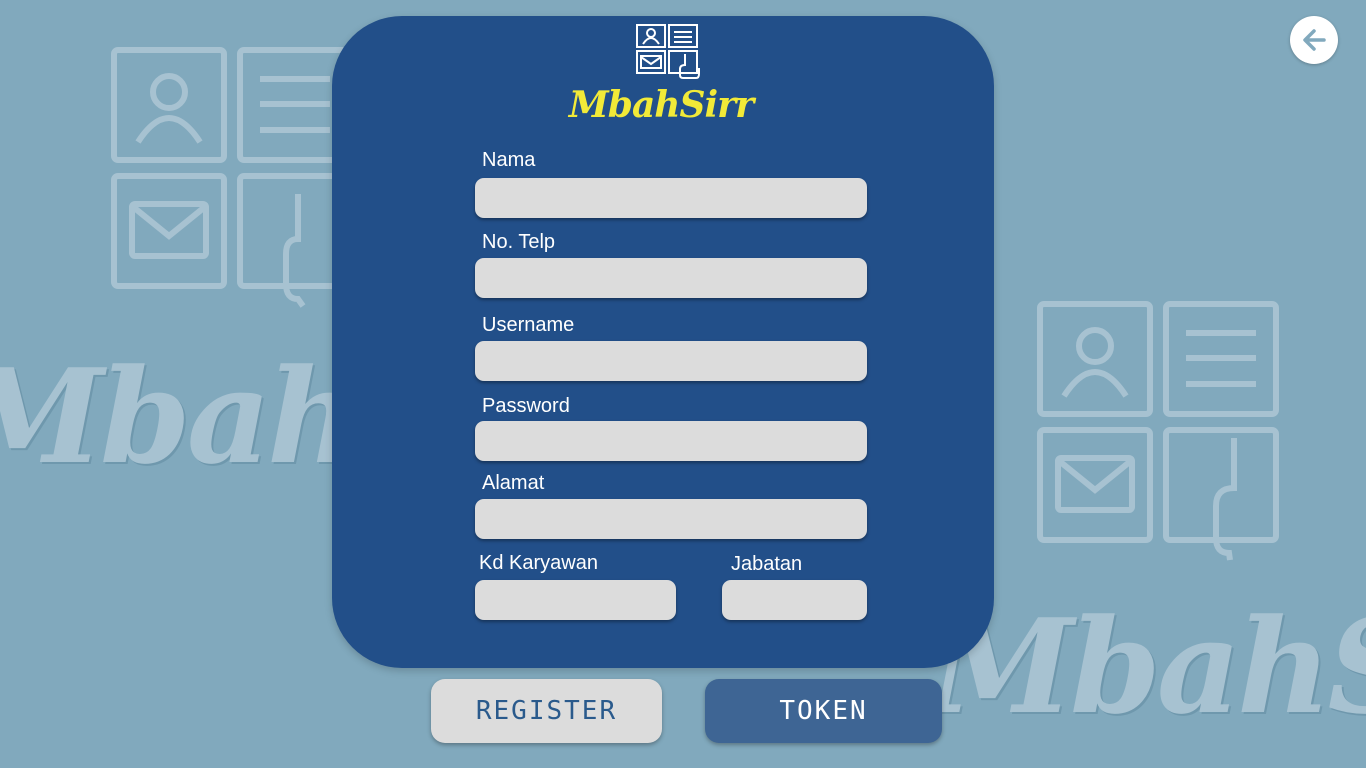 The image size is (1366, 768). What do you see at coordinates (546, 711) in the screenshot?
I see `register-button: REGISTER` at bounding box center [546, 711].